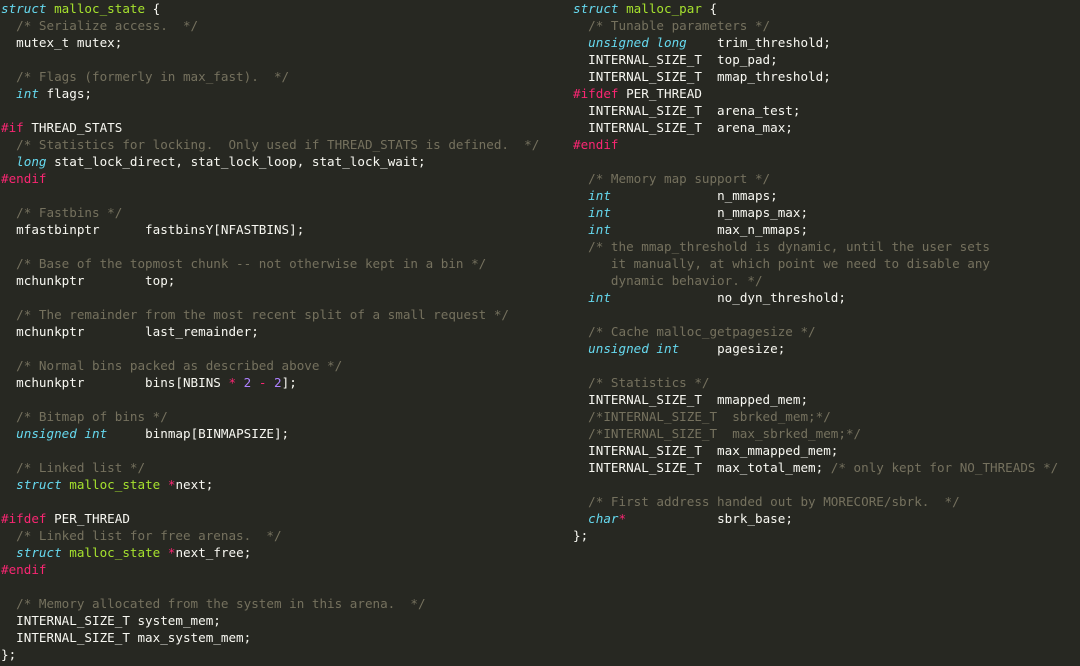  Describe the element at coordinates (826, 280) in the screenshot. I see `code-line: dynamic behavior. */` at that location.